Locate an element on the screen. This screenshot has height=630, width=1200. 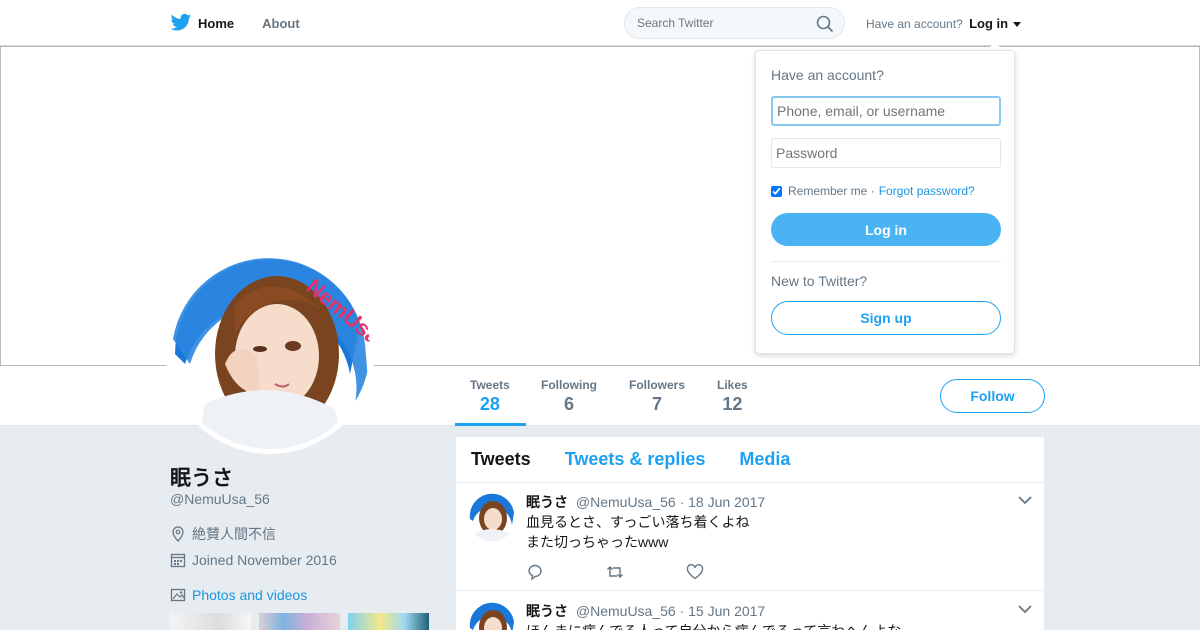
login-button: Log in is located at coordinates (886, 229).